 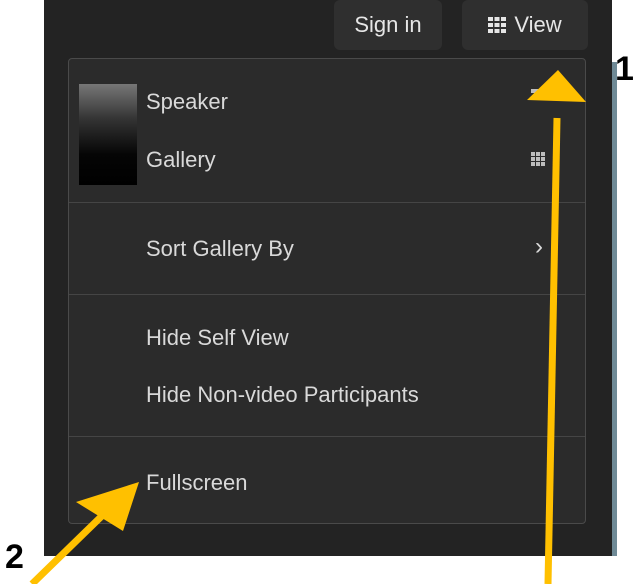 I want to click on annotation-marker-1: 1, so click(x=624, y=69).